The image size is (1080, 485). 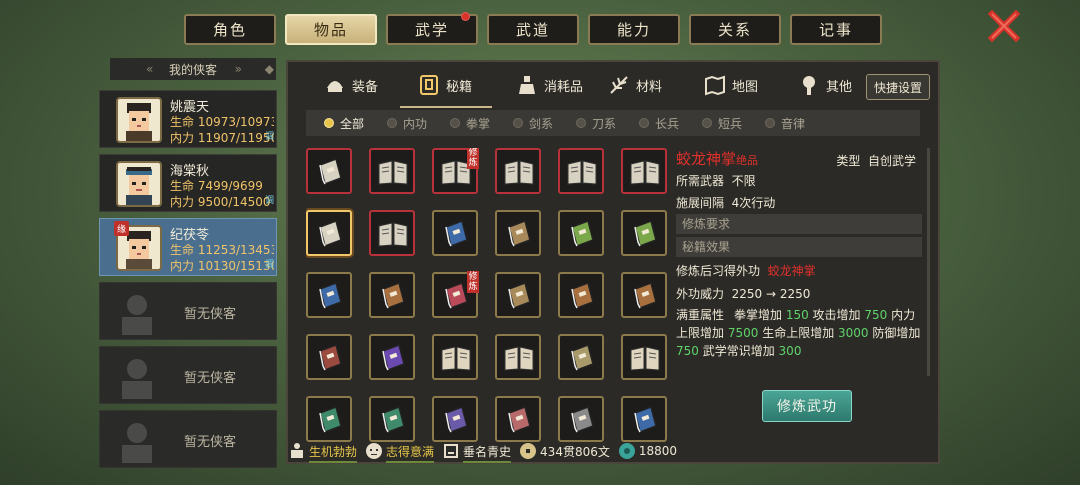 What do you see at coordinates (335, 86) in the screenshot?
I see `helmet-icon` at bounding box center [335, 86].